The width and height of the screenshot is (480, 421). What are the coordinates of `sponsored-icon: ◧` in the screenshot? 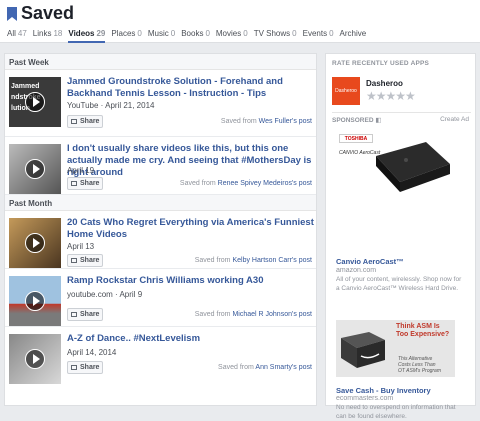 It's located at (378, 120).